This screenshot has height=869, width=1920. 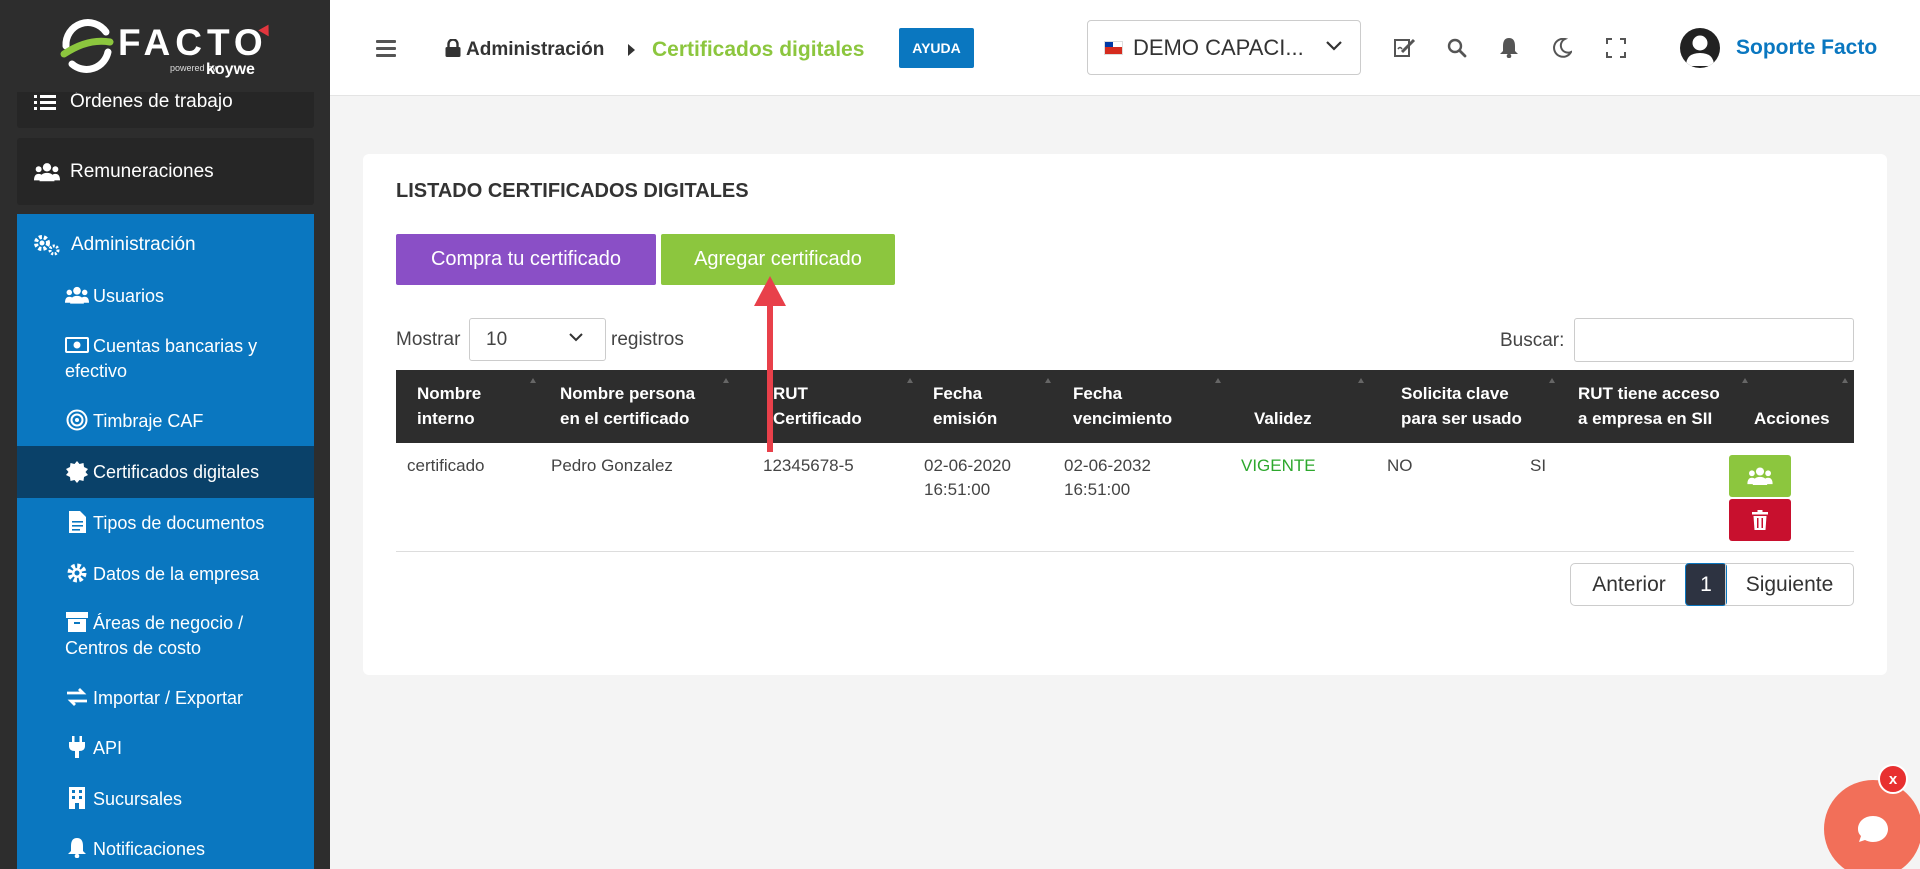 I want to click on records-label: registros, so click(x=647, y=339).